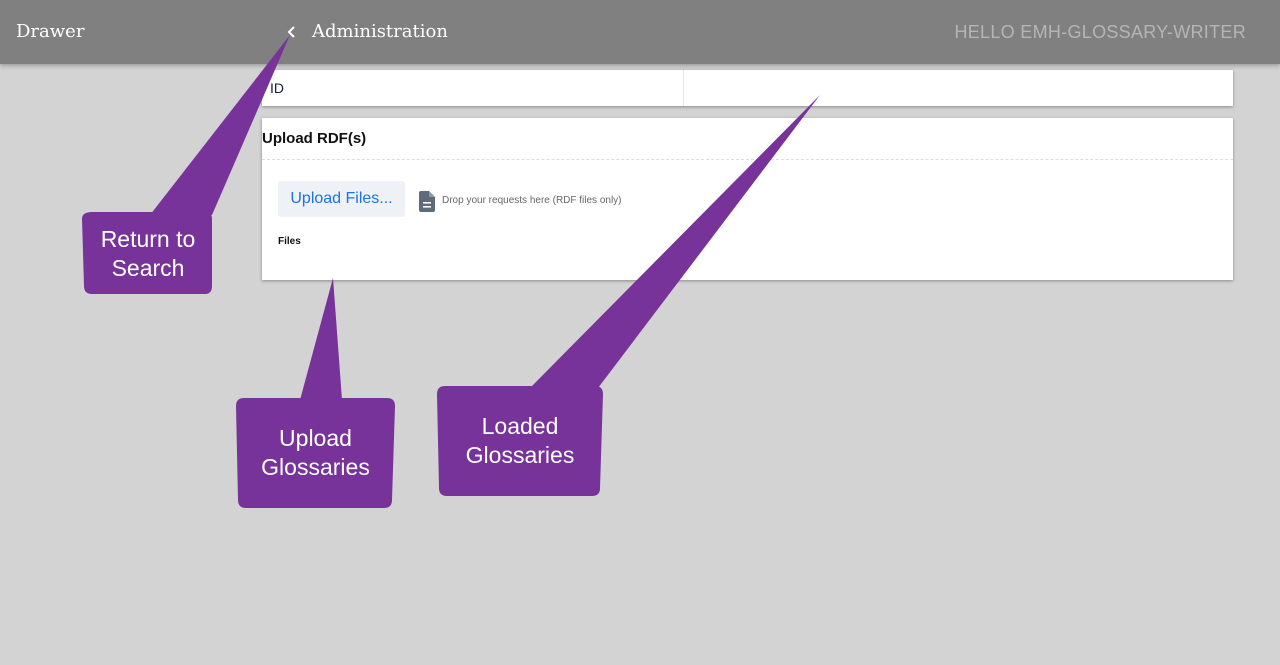  I want to click on callout-text-line: Search, so click(148, 268).